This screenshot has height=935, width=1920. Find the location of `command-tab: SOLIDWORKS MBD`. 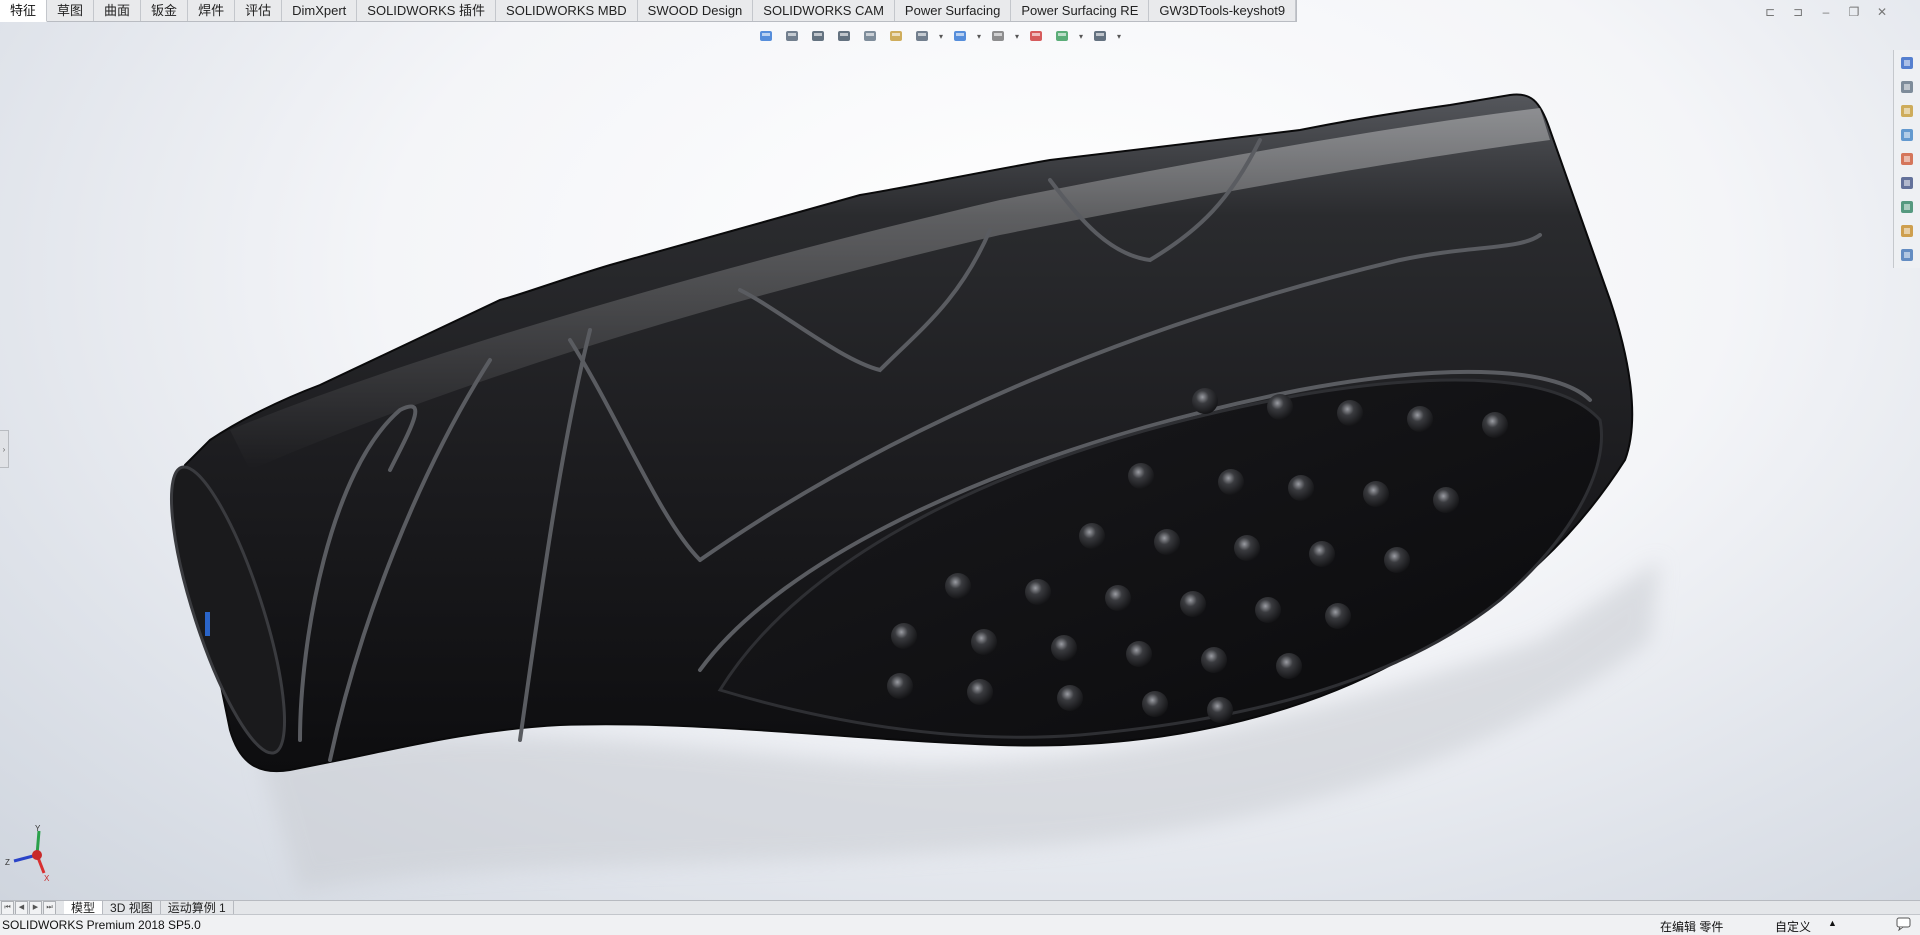

command-tab: SOLIDWORKS MBD is located at coordinates (567, 10).